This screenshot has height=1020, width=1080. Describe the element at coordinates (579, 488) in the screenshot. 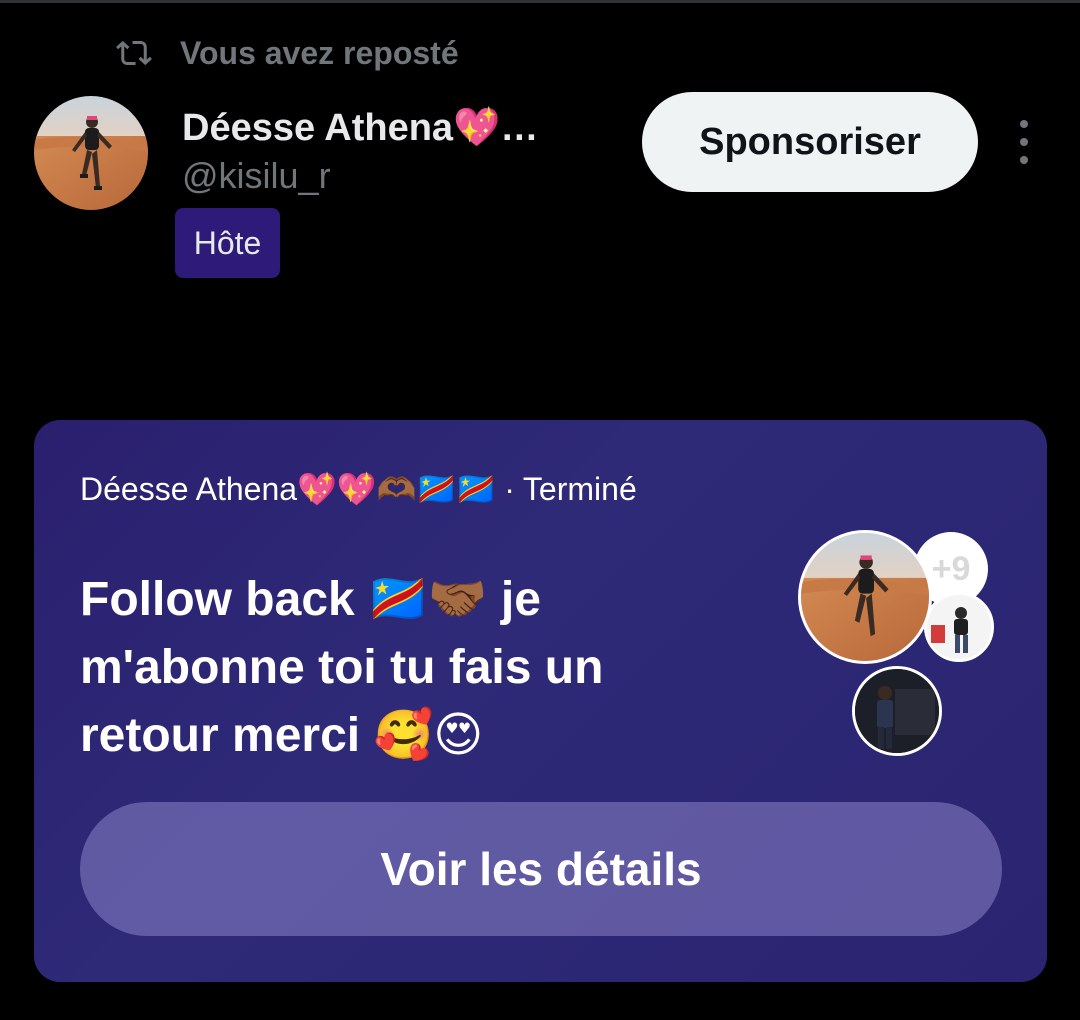

I see `space-status: Terminé` at that location.